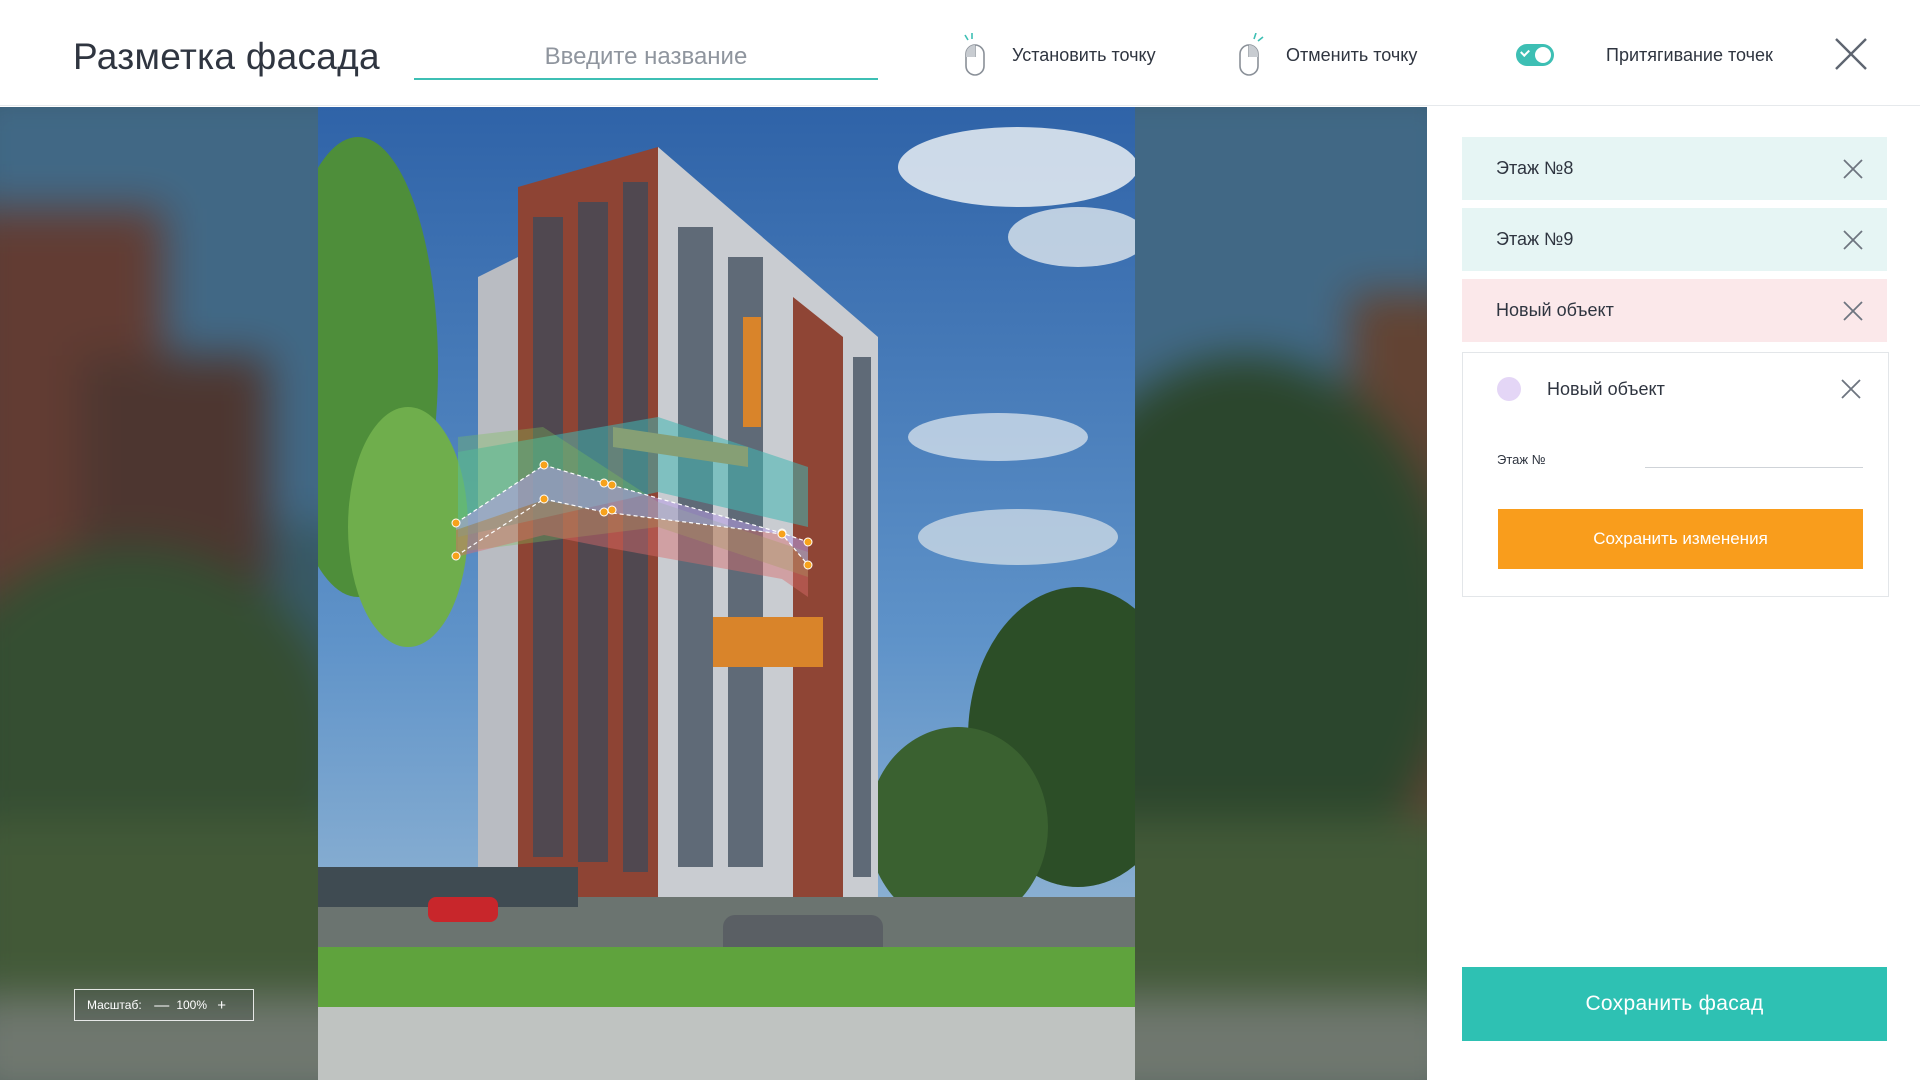 This screenshot has height=1080, width=1920. I want to click on object-color-picker, so click(1509, 389).